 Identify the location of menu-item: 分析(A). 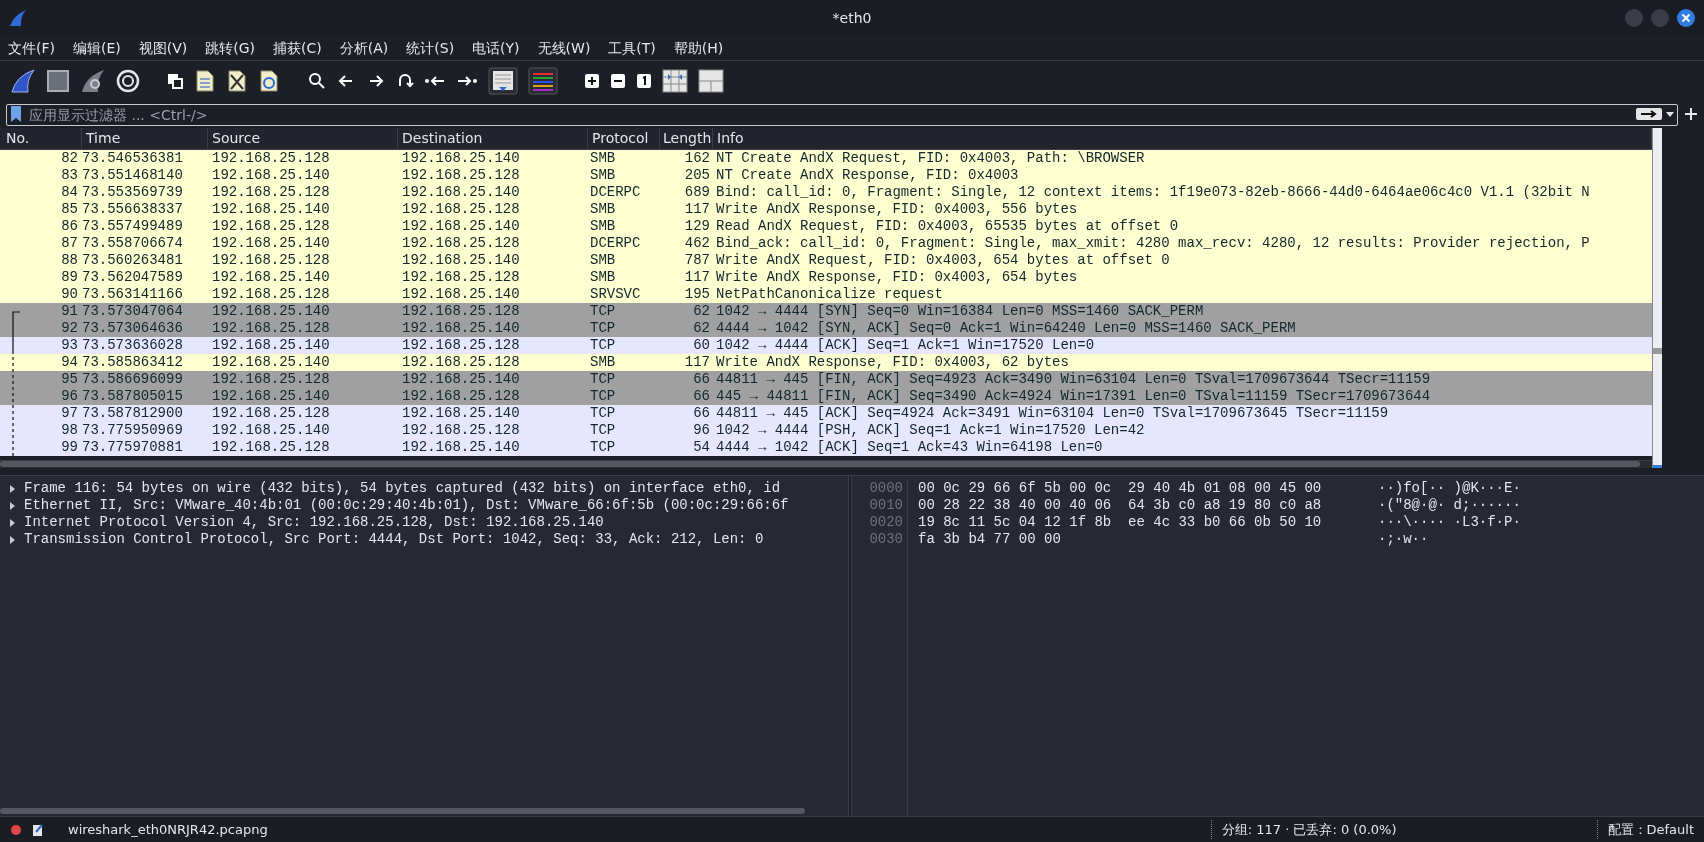
(364, 48).